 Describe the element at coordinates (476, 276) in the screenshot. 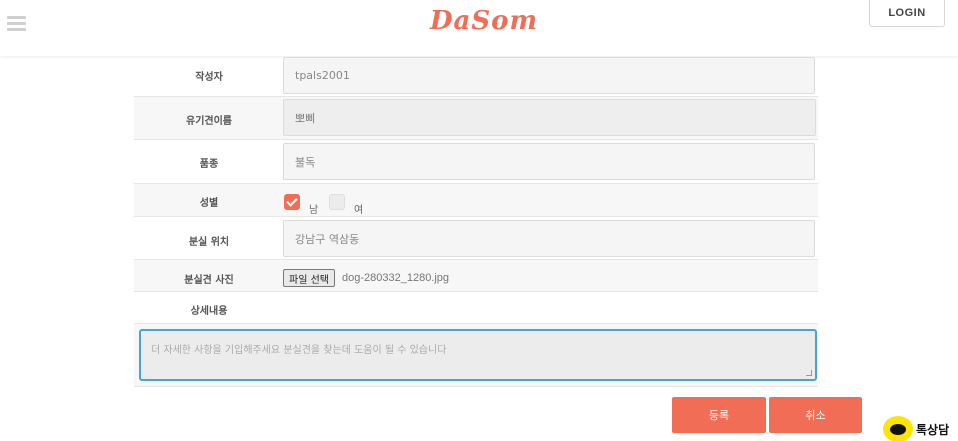

I see `photo-row: 분실견 사진 파일 선택 dog-280332_1280.jpg` at that location.